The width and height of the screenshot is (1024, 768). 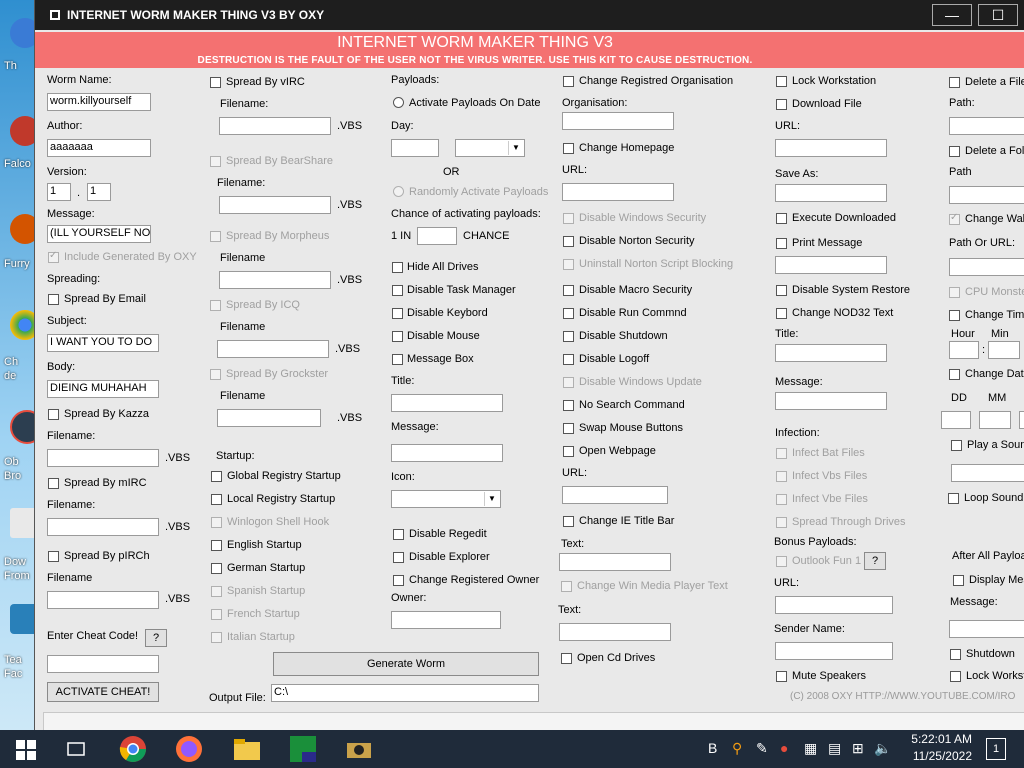 What do you see at coordinates (834, 605) in the screenshot?
I see `outlook-url-input` at bounding box center [834, 605].